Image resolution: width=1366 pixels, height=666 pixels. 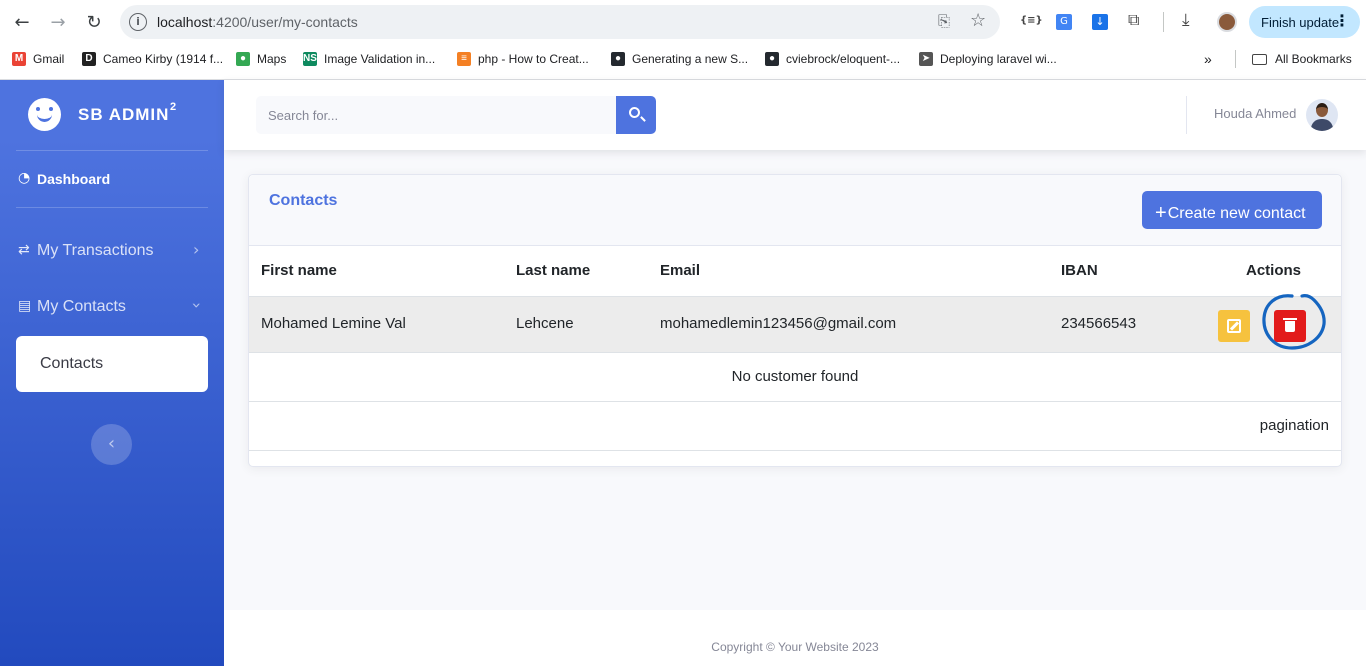 What do you see at coordinates (680, 270) in the screenshot?
I see `column-header-email: Email` at bounding box center [680, 270].